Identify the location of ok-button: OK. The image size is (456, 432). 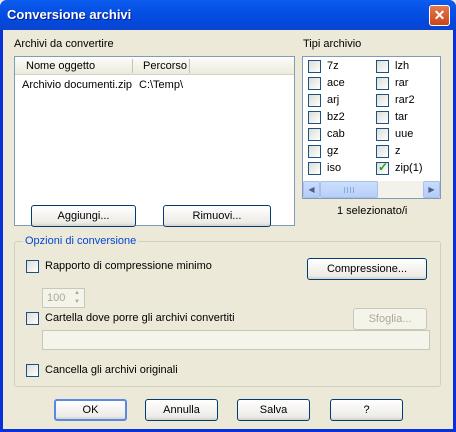
(90, 410).